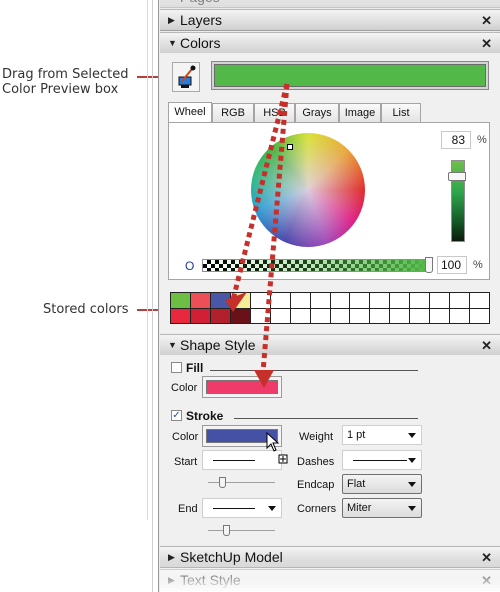 The height and width of the screenshot is (592, 500). What do you see at coordinates (264, 379) in the screenshot?
I see `arrowhead-fill` at bounding box center [264, 379].